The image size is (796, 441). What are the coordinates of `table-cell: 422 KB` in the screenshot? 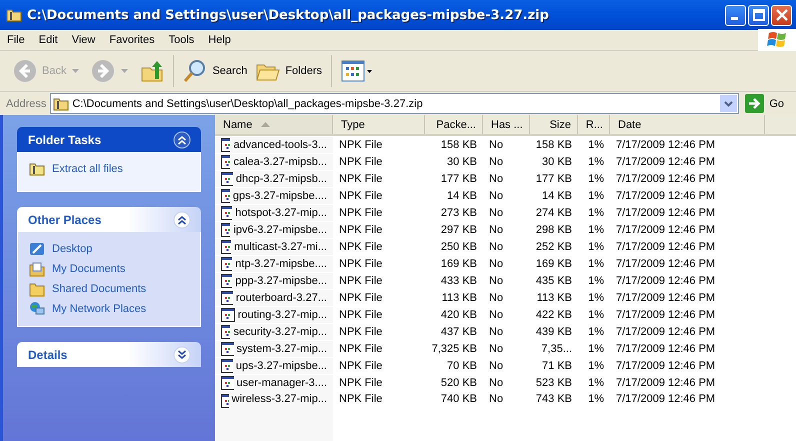 It's located at (554, 314).